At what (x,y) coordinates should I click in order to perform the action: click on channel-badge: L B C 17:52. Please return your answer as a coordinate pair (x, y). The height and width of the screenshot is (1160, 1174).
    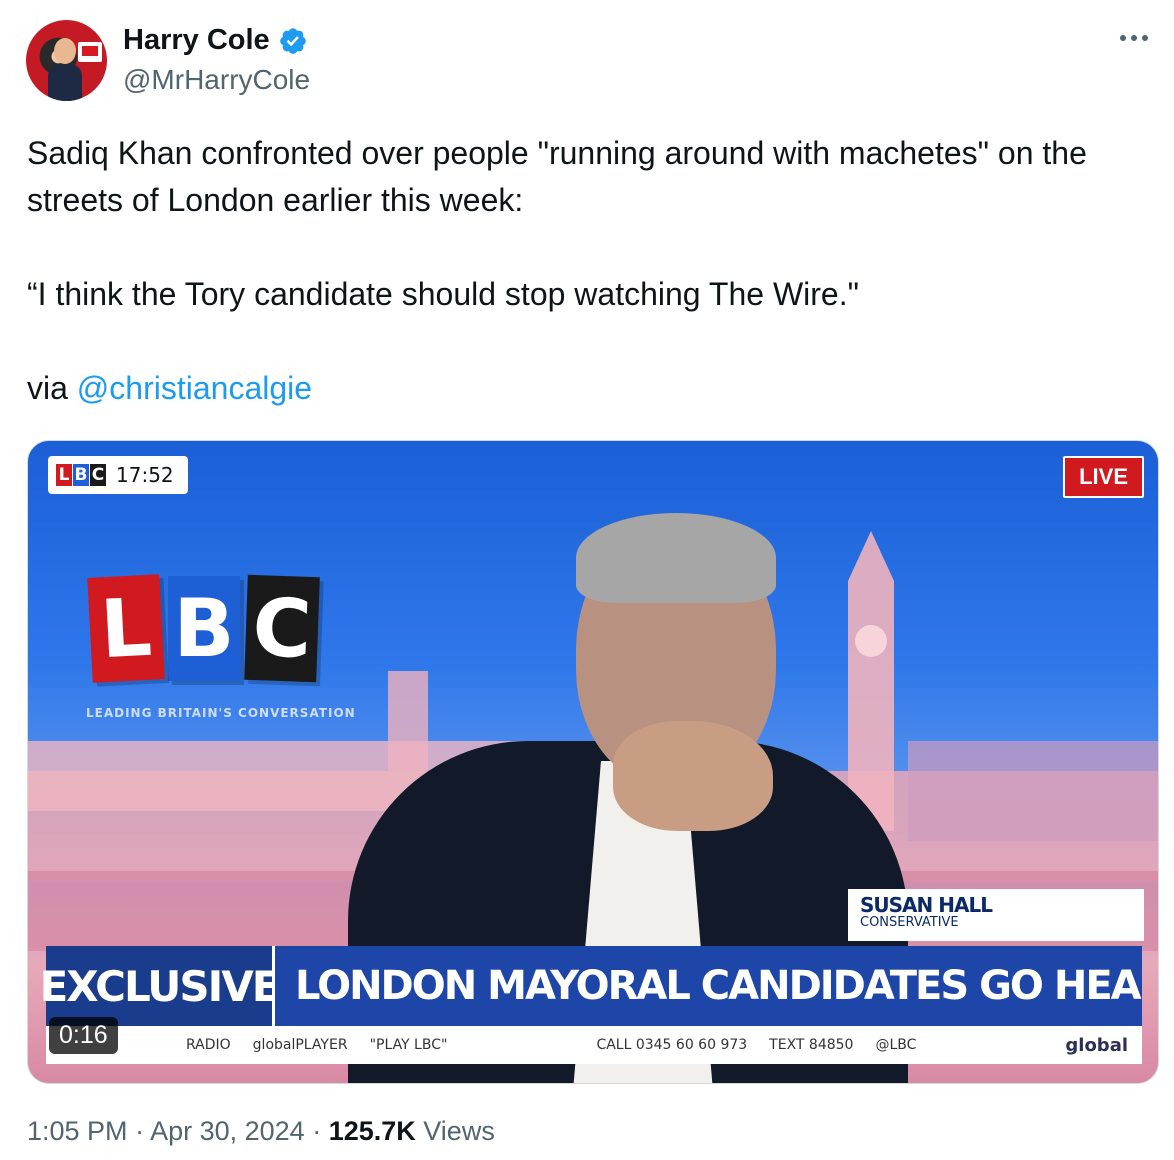
    Looking at the image, I should click on (118, 475).